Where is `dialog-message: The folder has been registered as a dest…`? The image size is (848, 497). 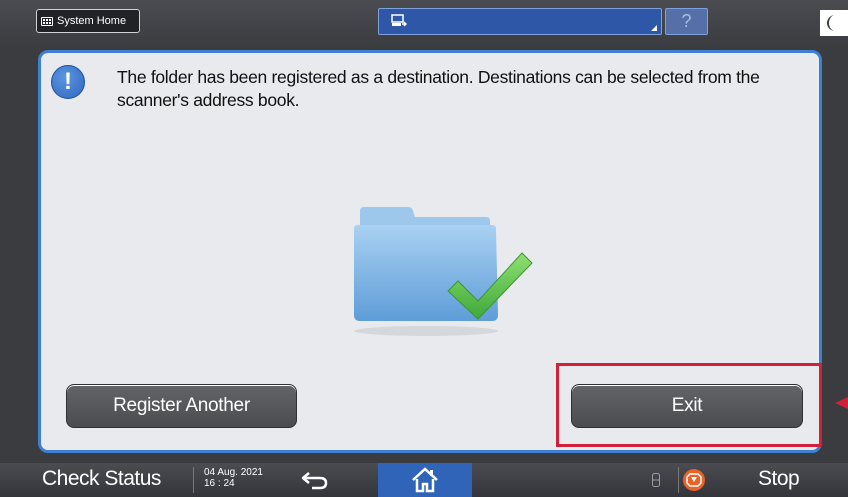
dialog-message: The folder has been registered as a dest… is located at coordinates (438, 88).